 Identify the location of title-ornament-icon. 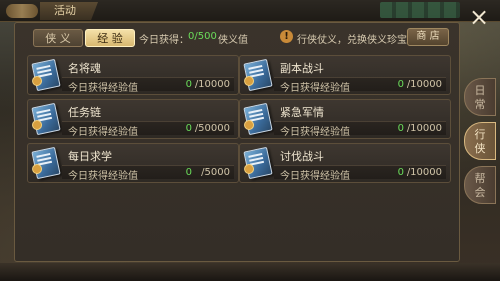
(22, 11).